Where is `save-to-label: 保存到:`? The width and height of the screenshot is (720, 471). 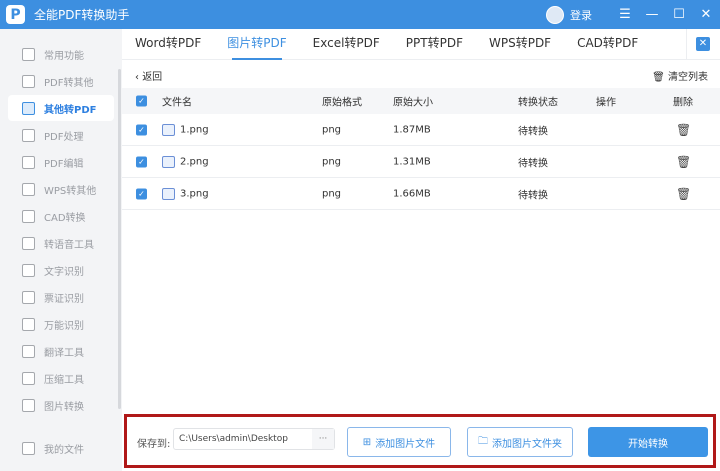
save-to-label: 保存到: is located at coordinates (154, 444).